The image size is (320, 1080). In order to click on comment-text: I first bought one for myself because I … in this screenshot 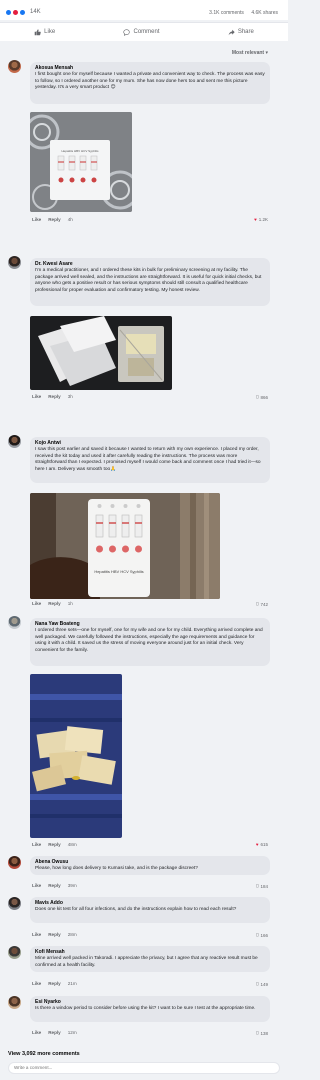, I will do `click(150, 81)`.